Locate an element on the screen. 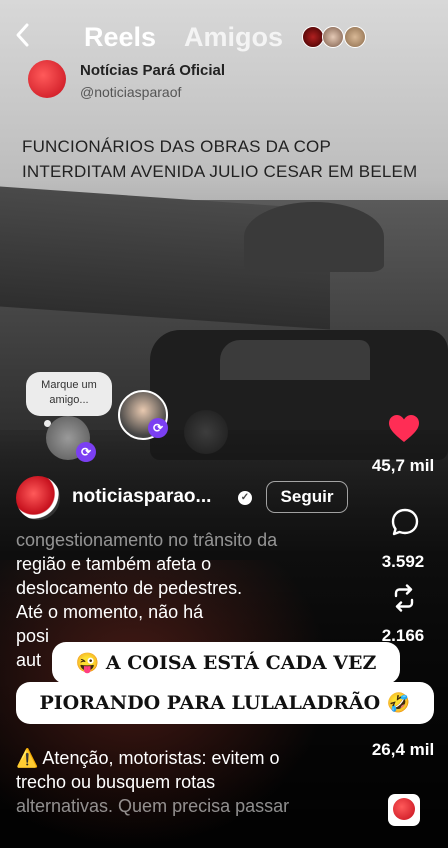  top-bar: Reels Amigos is located at coordinates (224, 38).